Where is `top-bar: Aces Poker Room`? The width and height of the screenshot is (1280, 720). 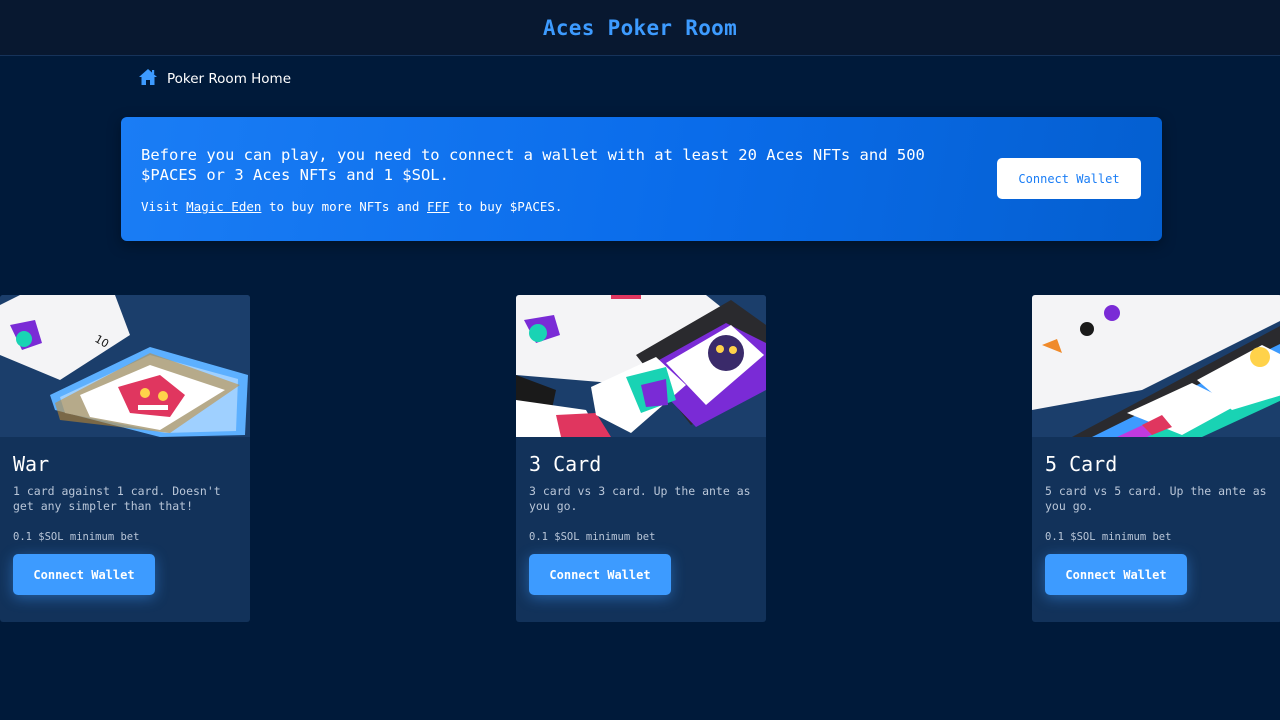 top-bar: Aces Poker Room is located at coordinates (640, 28).